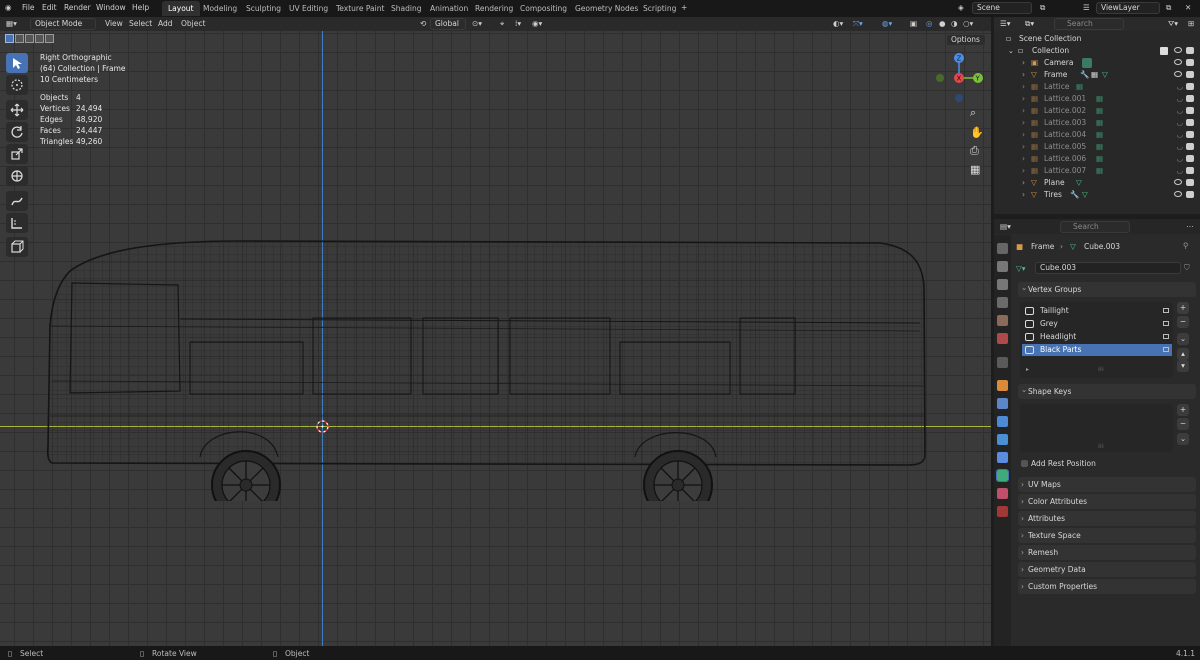  I want to click on gizmo-icon: ⤧▾, so click(858, 24).